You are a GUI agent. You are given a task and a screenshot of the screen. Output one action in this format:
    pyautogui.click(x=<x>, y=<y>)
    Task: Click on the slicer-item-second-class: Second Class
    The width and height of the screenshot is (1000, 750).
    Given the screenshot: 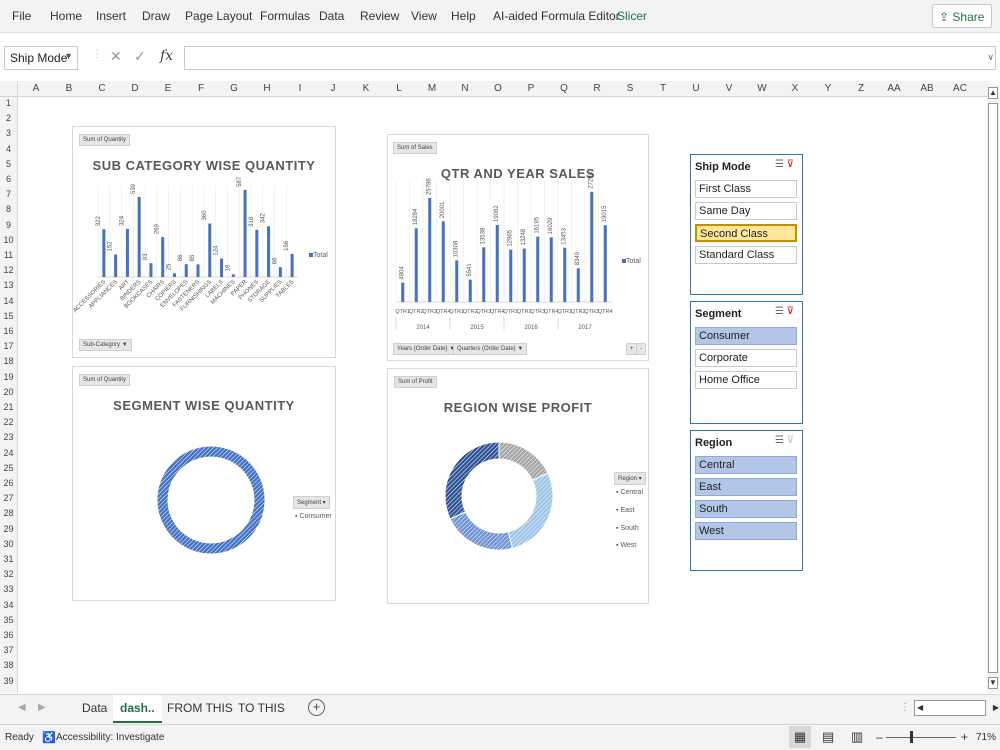 What is the action you would take?
    pyautogui.click(x=746, y=233)
    